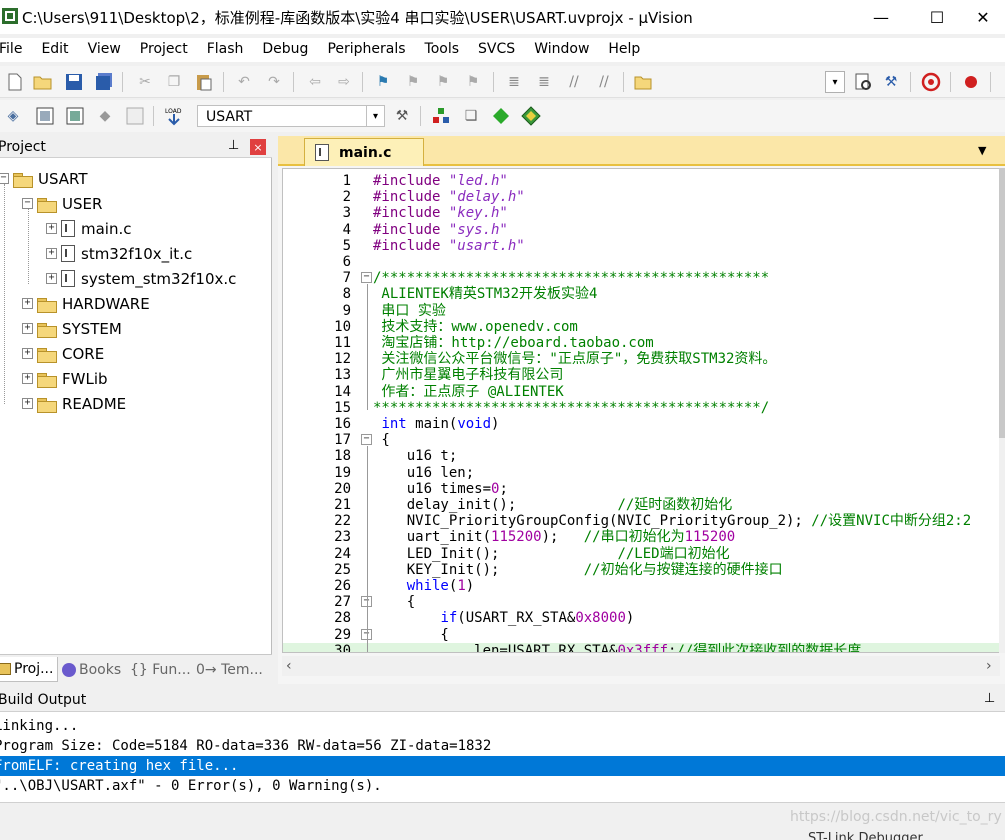 The image size is (1005, 840). Describe the element at coordinates (641, 473) in the screenshot. I see `code-line: 19 u16 len;` at that location.